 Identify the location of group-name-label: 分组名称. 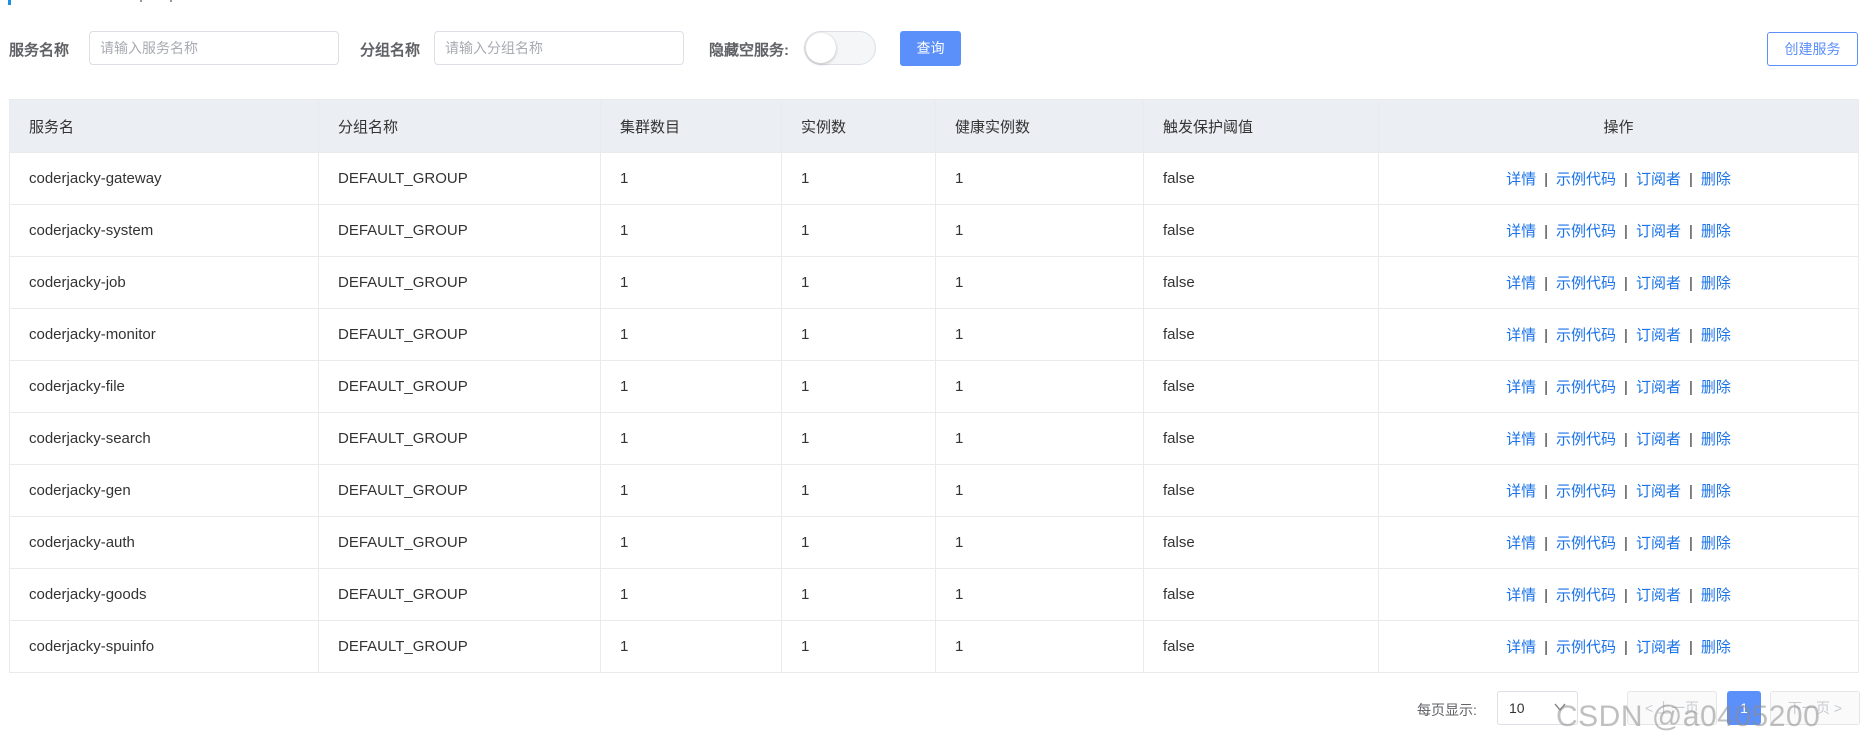
(390, 50).